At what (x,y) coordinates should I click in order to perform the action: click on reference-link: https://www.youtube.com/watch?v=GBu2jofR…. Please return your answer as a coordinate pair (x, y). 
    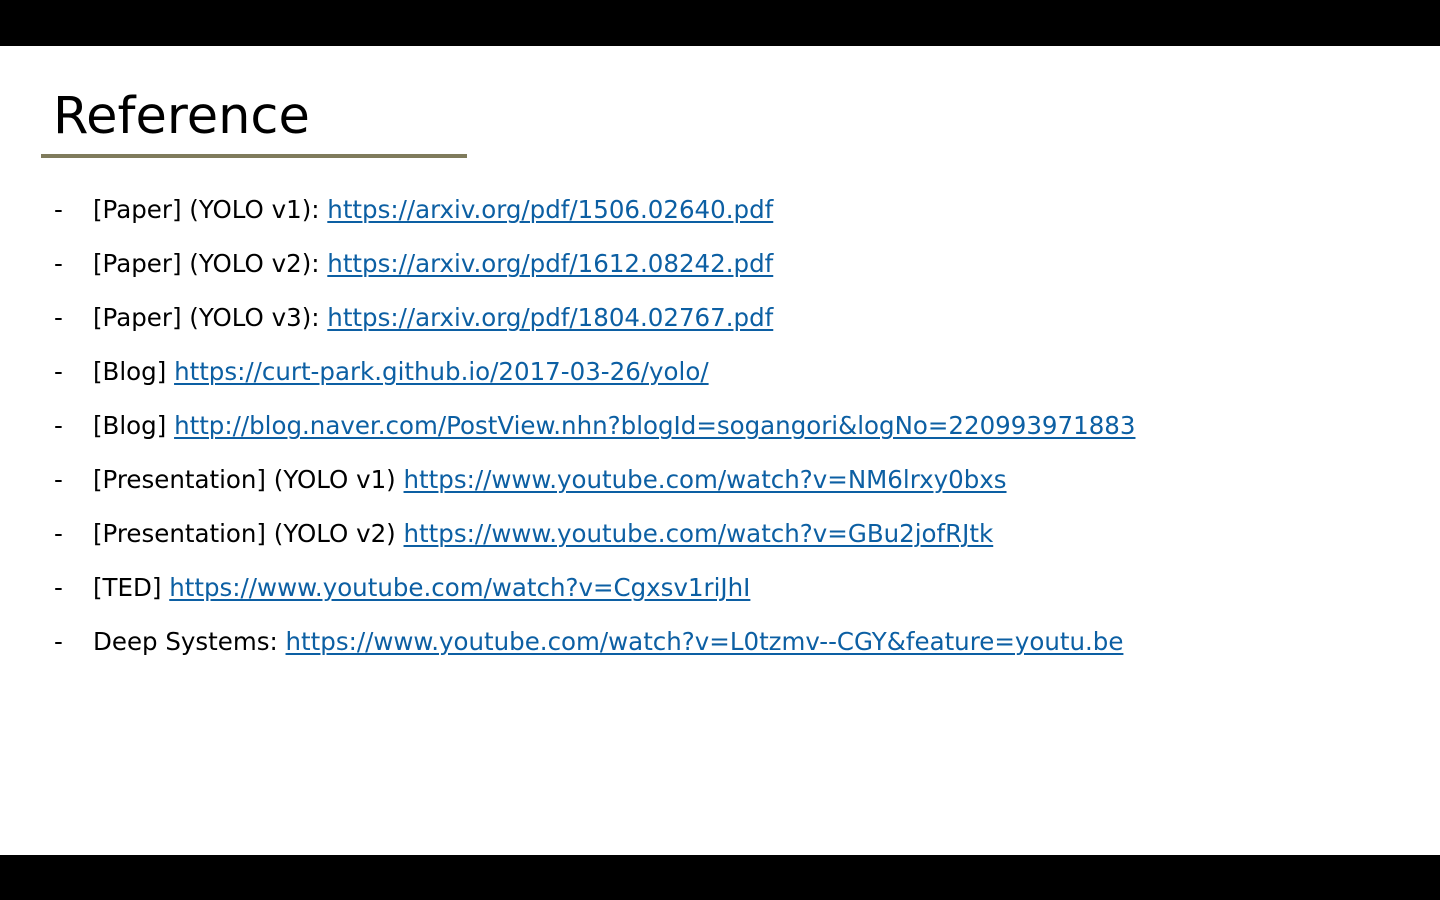
    Looking at the image, I should click on (699, 533).